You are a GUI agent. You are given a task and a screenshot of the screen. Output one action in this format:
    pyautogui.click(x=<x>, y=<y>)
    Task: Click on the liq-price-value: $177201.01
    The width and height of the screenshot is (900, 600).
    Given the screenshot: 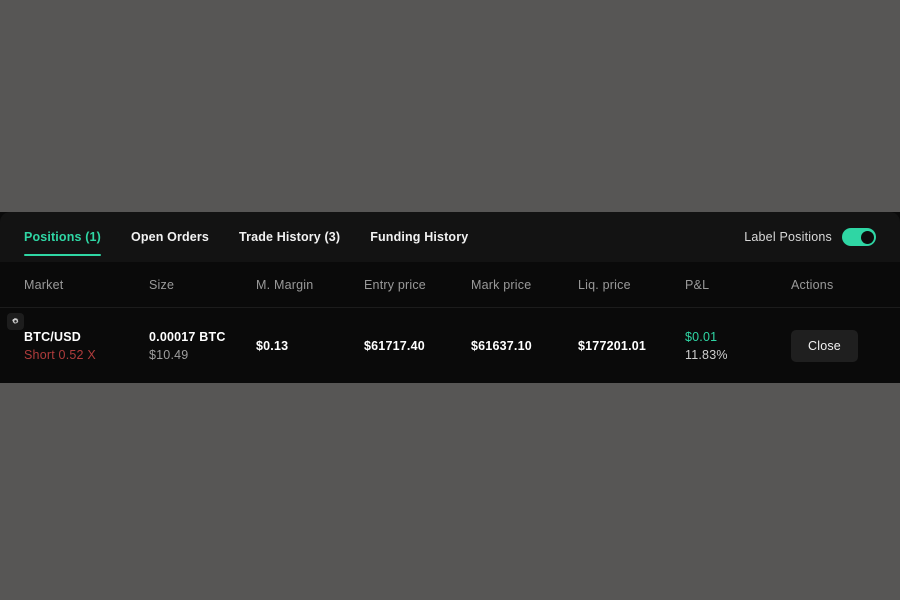 What is the action you would take?
    pyautogui.click(x=612, y=345)
    